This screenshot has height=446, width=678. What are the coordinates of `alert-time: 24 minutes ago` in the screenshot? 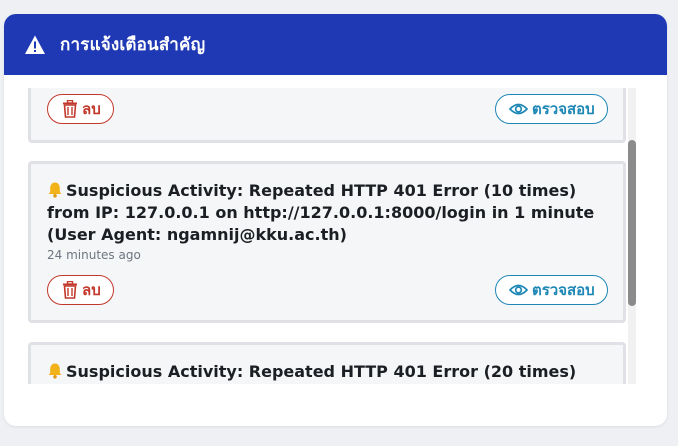 It's located at (94, 255).